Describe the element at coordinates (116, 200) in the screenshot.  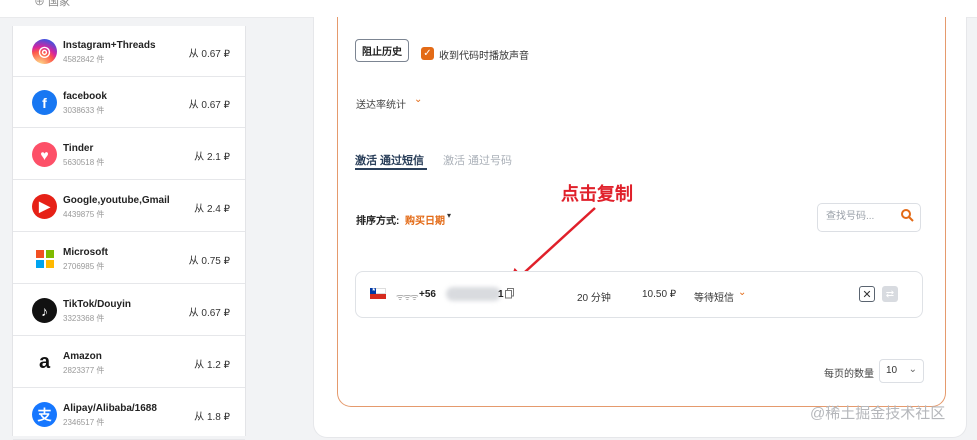
I see `service-name: Google,youtube,Gmail` at that location.